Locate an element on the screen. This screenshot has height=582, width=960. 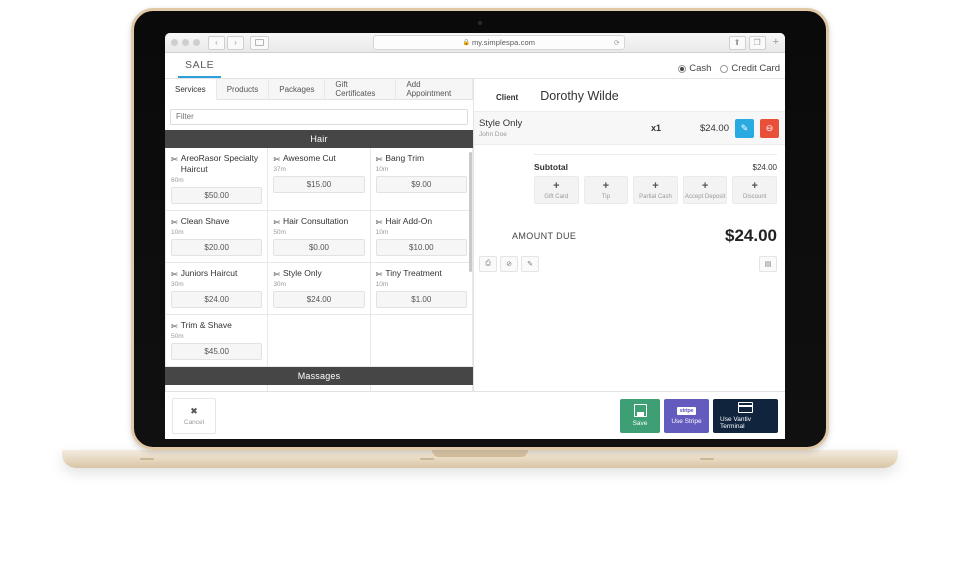
window-controls is located at coordinates (185, 42).